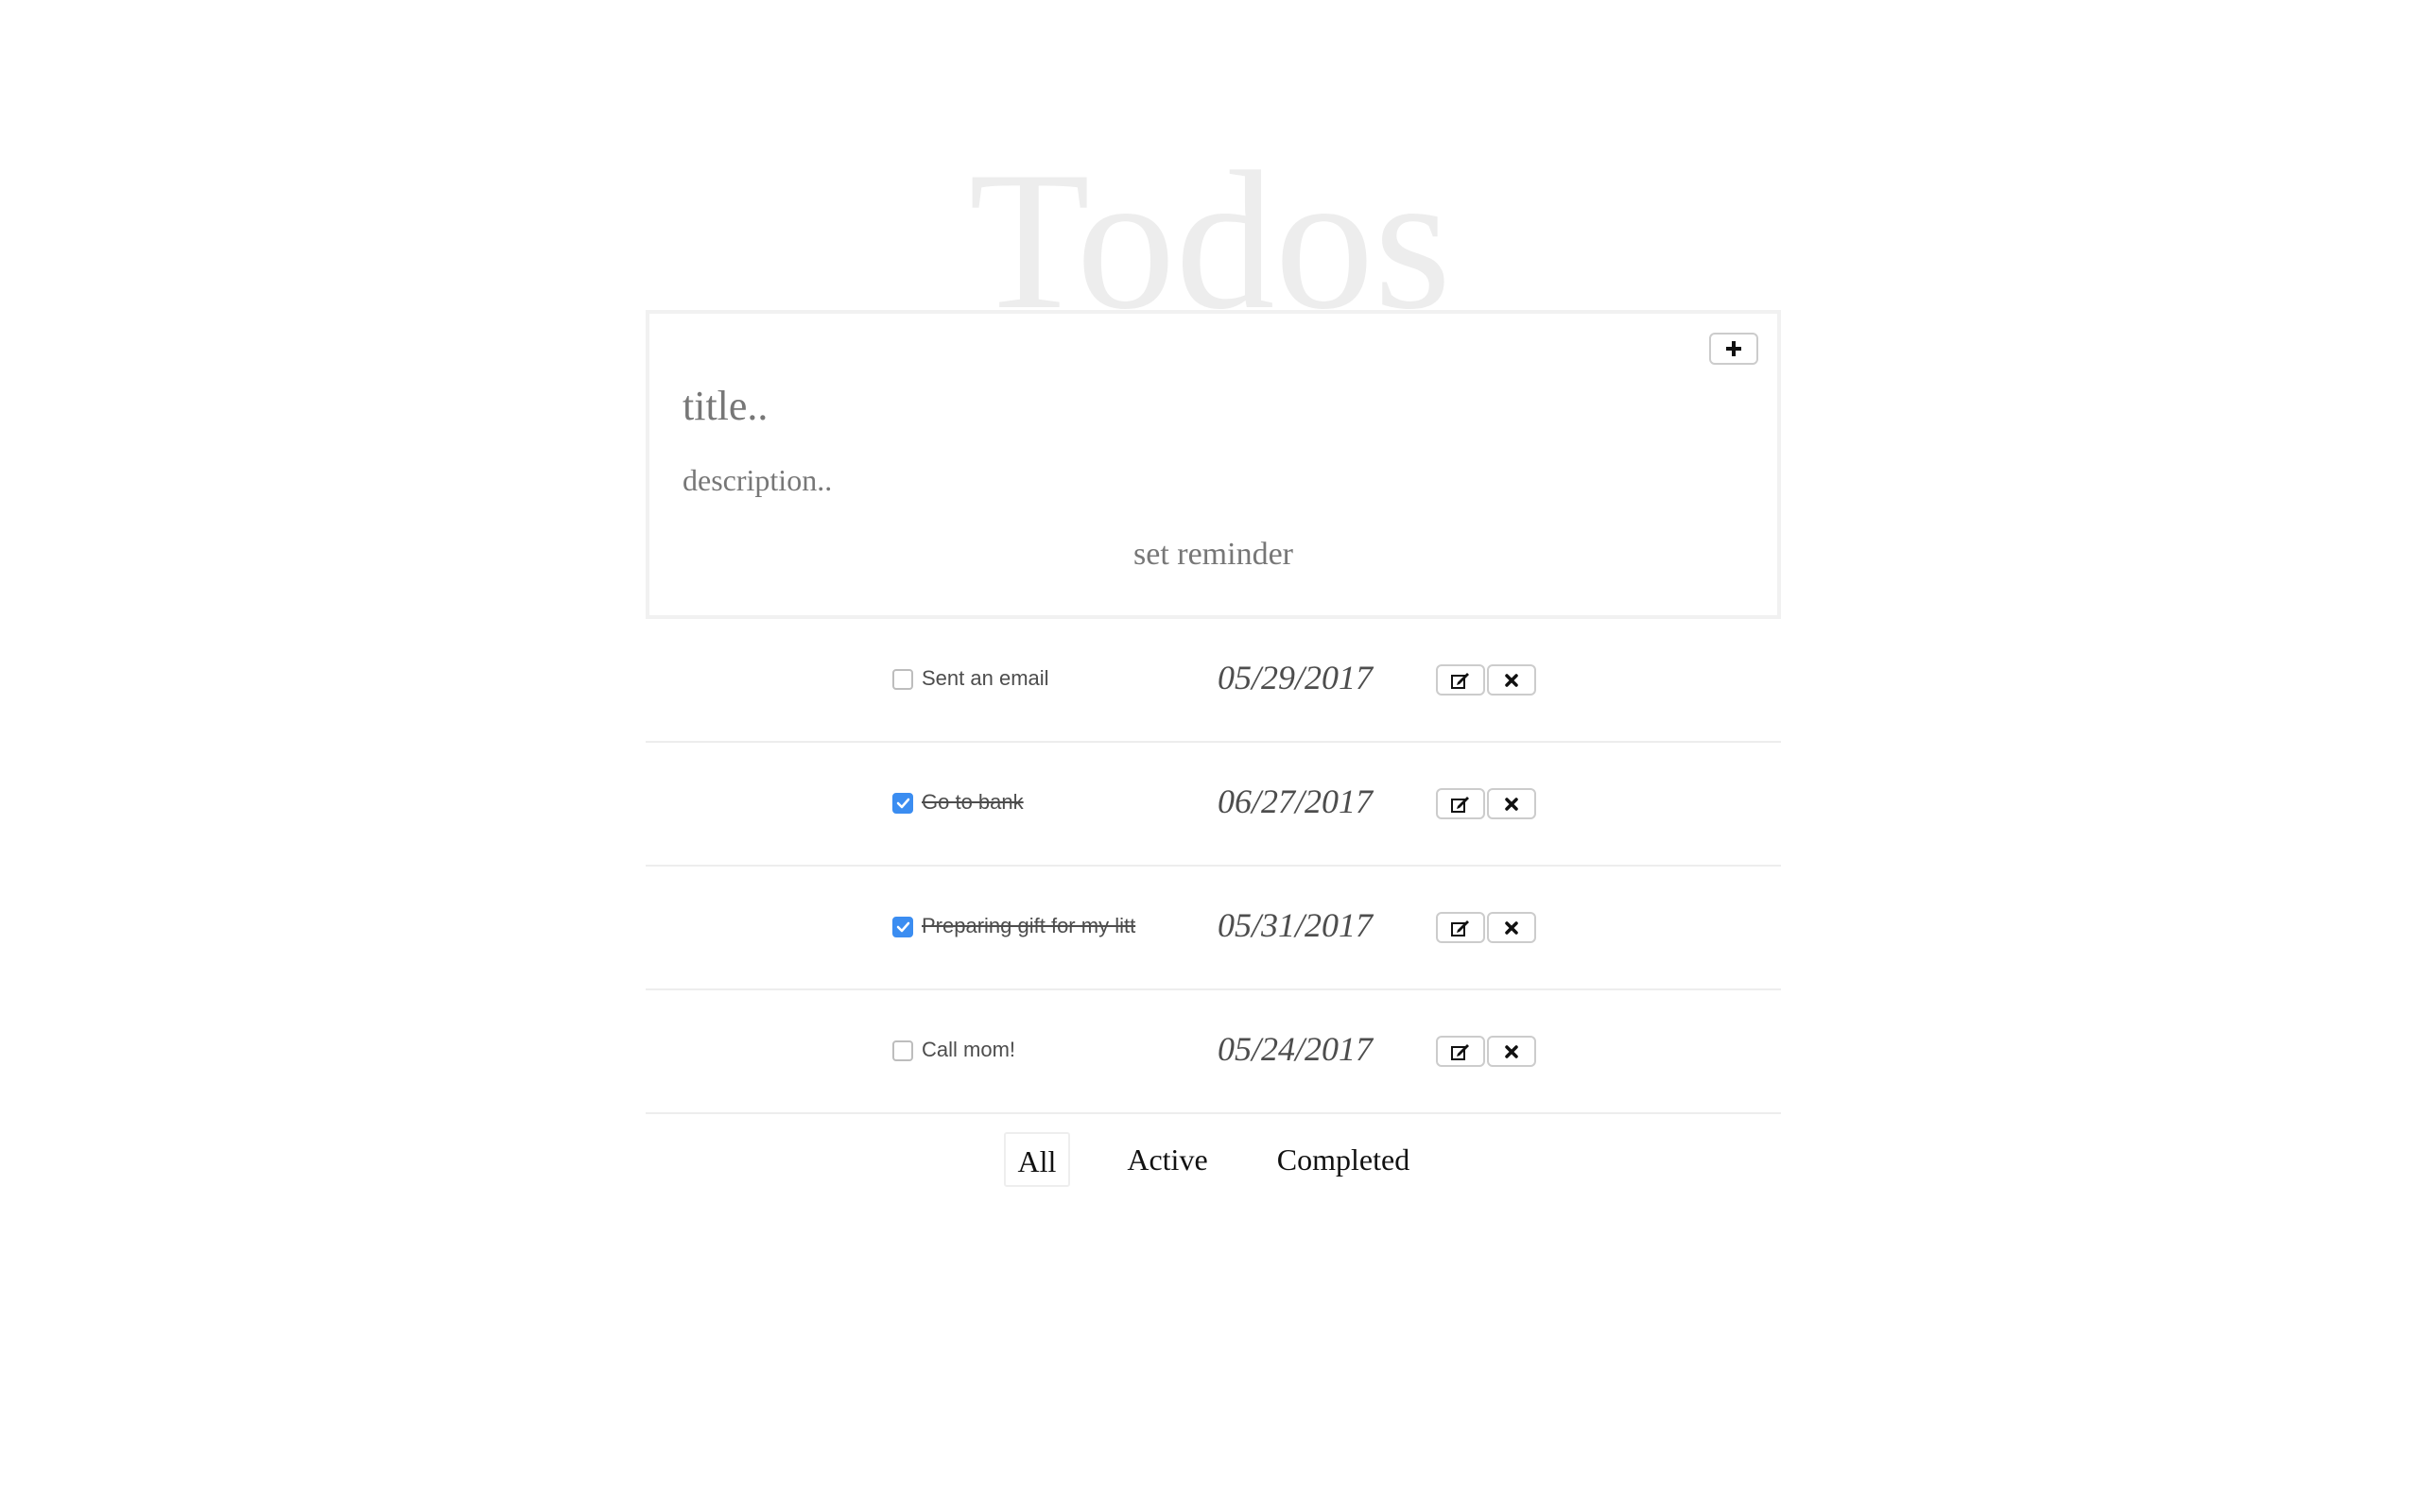 The height and width of the screenshot is (1512, 2420). I want to click on plus-icon, so click(1733, 348).